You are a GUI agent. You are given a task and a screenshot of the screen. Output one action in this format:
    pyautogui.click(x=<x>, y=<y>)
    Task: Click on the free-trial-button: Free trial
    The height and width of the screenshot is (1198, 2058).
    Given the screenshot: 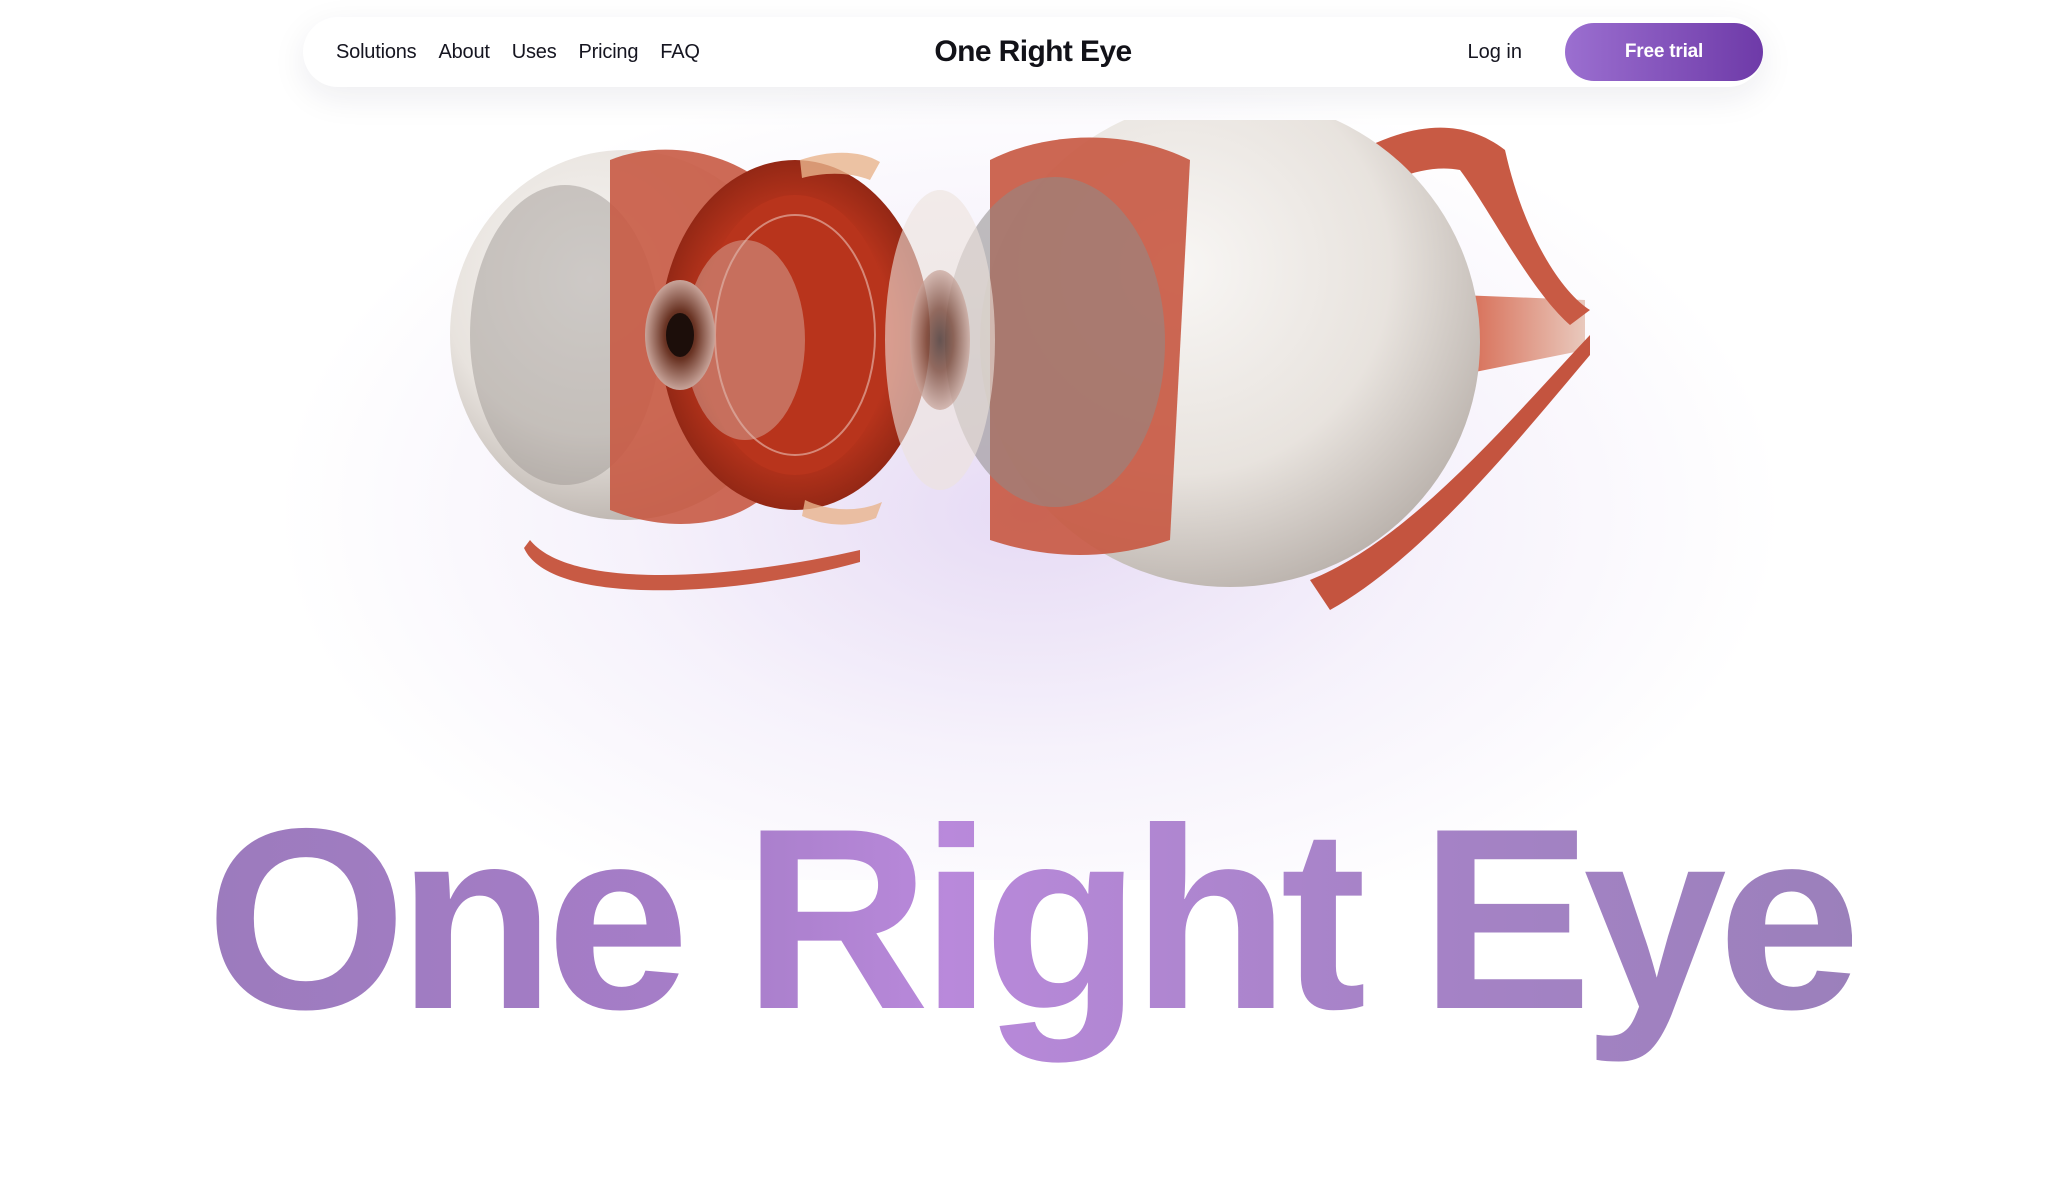 What is the action you would take?
    pyautogui.click(x=1664, y=52)
    